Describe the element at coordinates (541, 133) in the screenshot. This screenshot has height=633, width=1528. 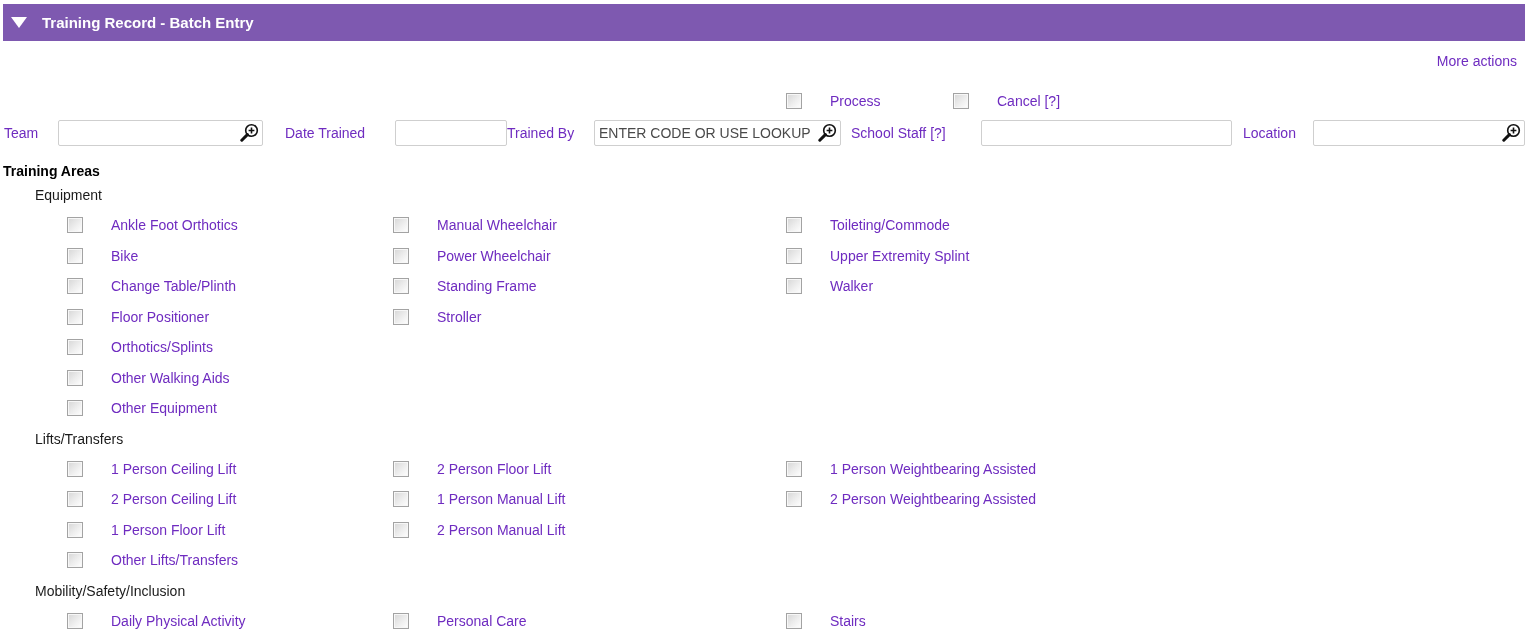
I see `field-label: Trained By` at that location.